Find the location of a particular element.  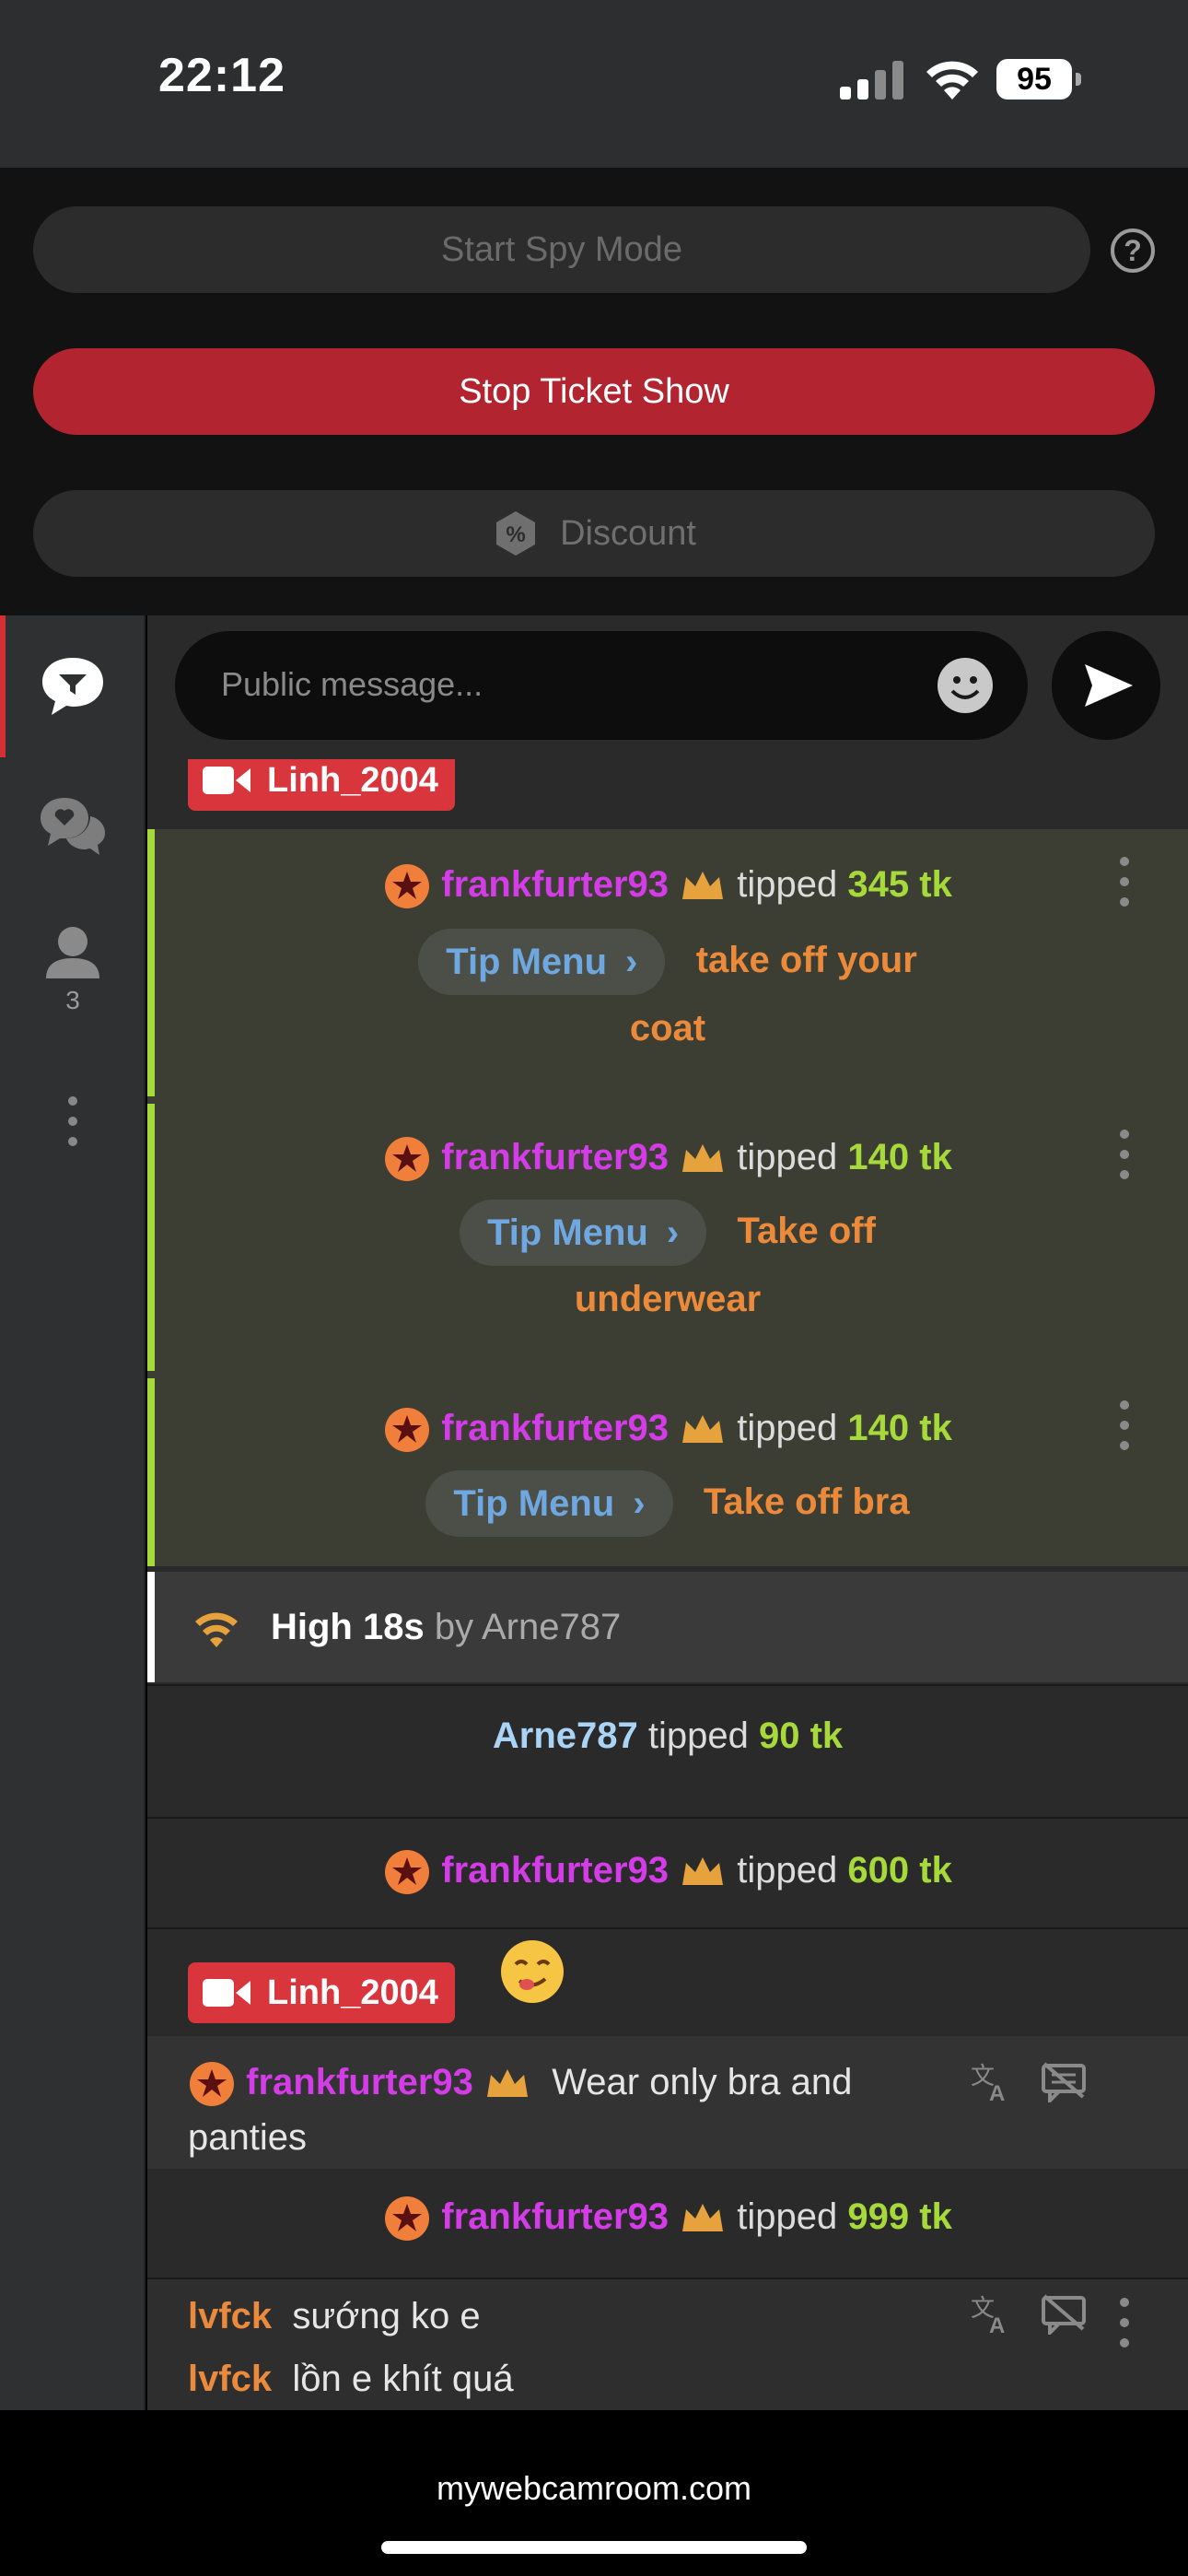

users-icon is located at coordinates (73, 957).